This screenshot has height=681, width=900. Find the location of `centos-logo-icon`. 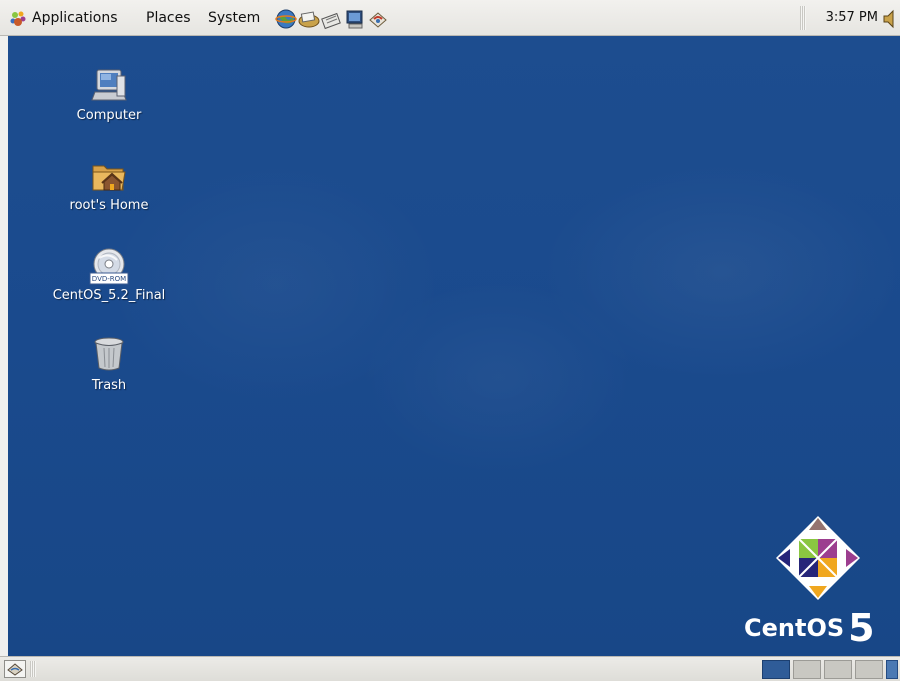

centos-logo-icon is located at coordinates (818, 558).